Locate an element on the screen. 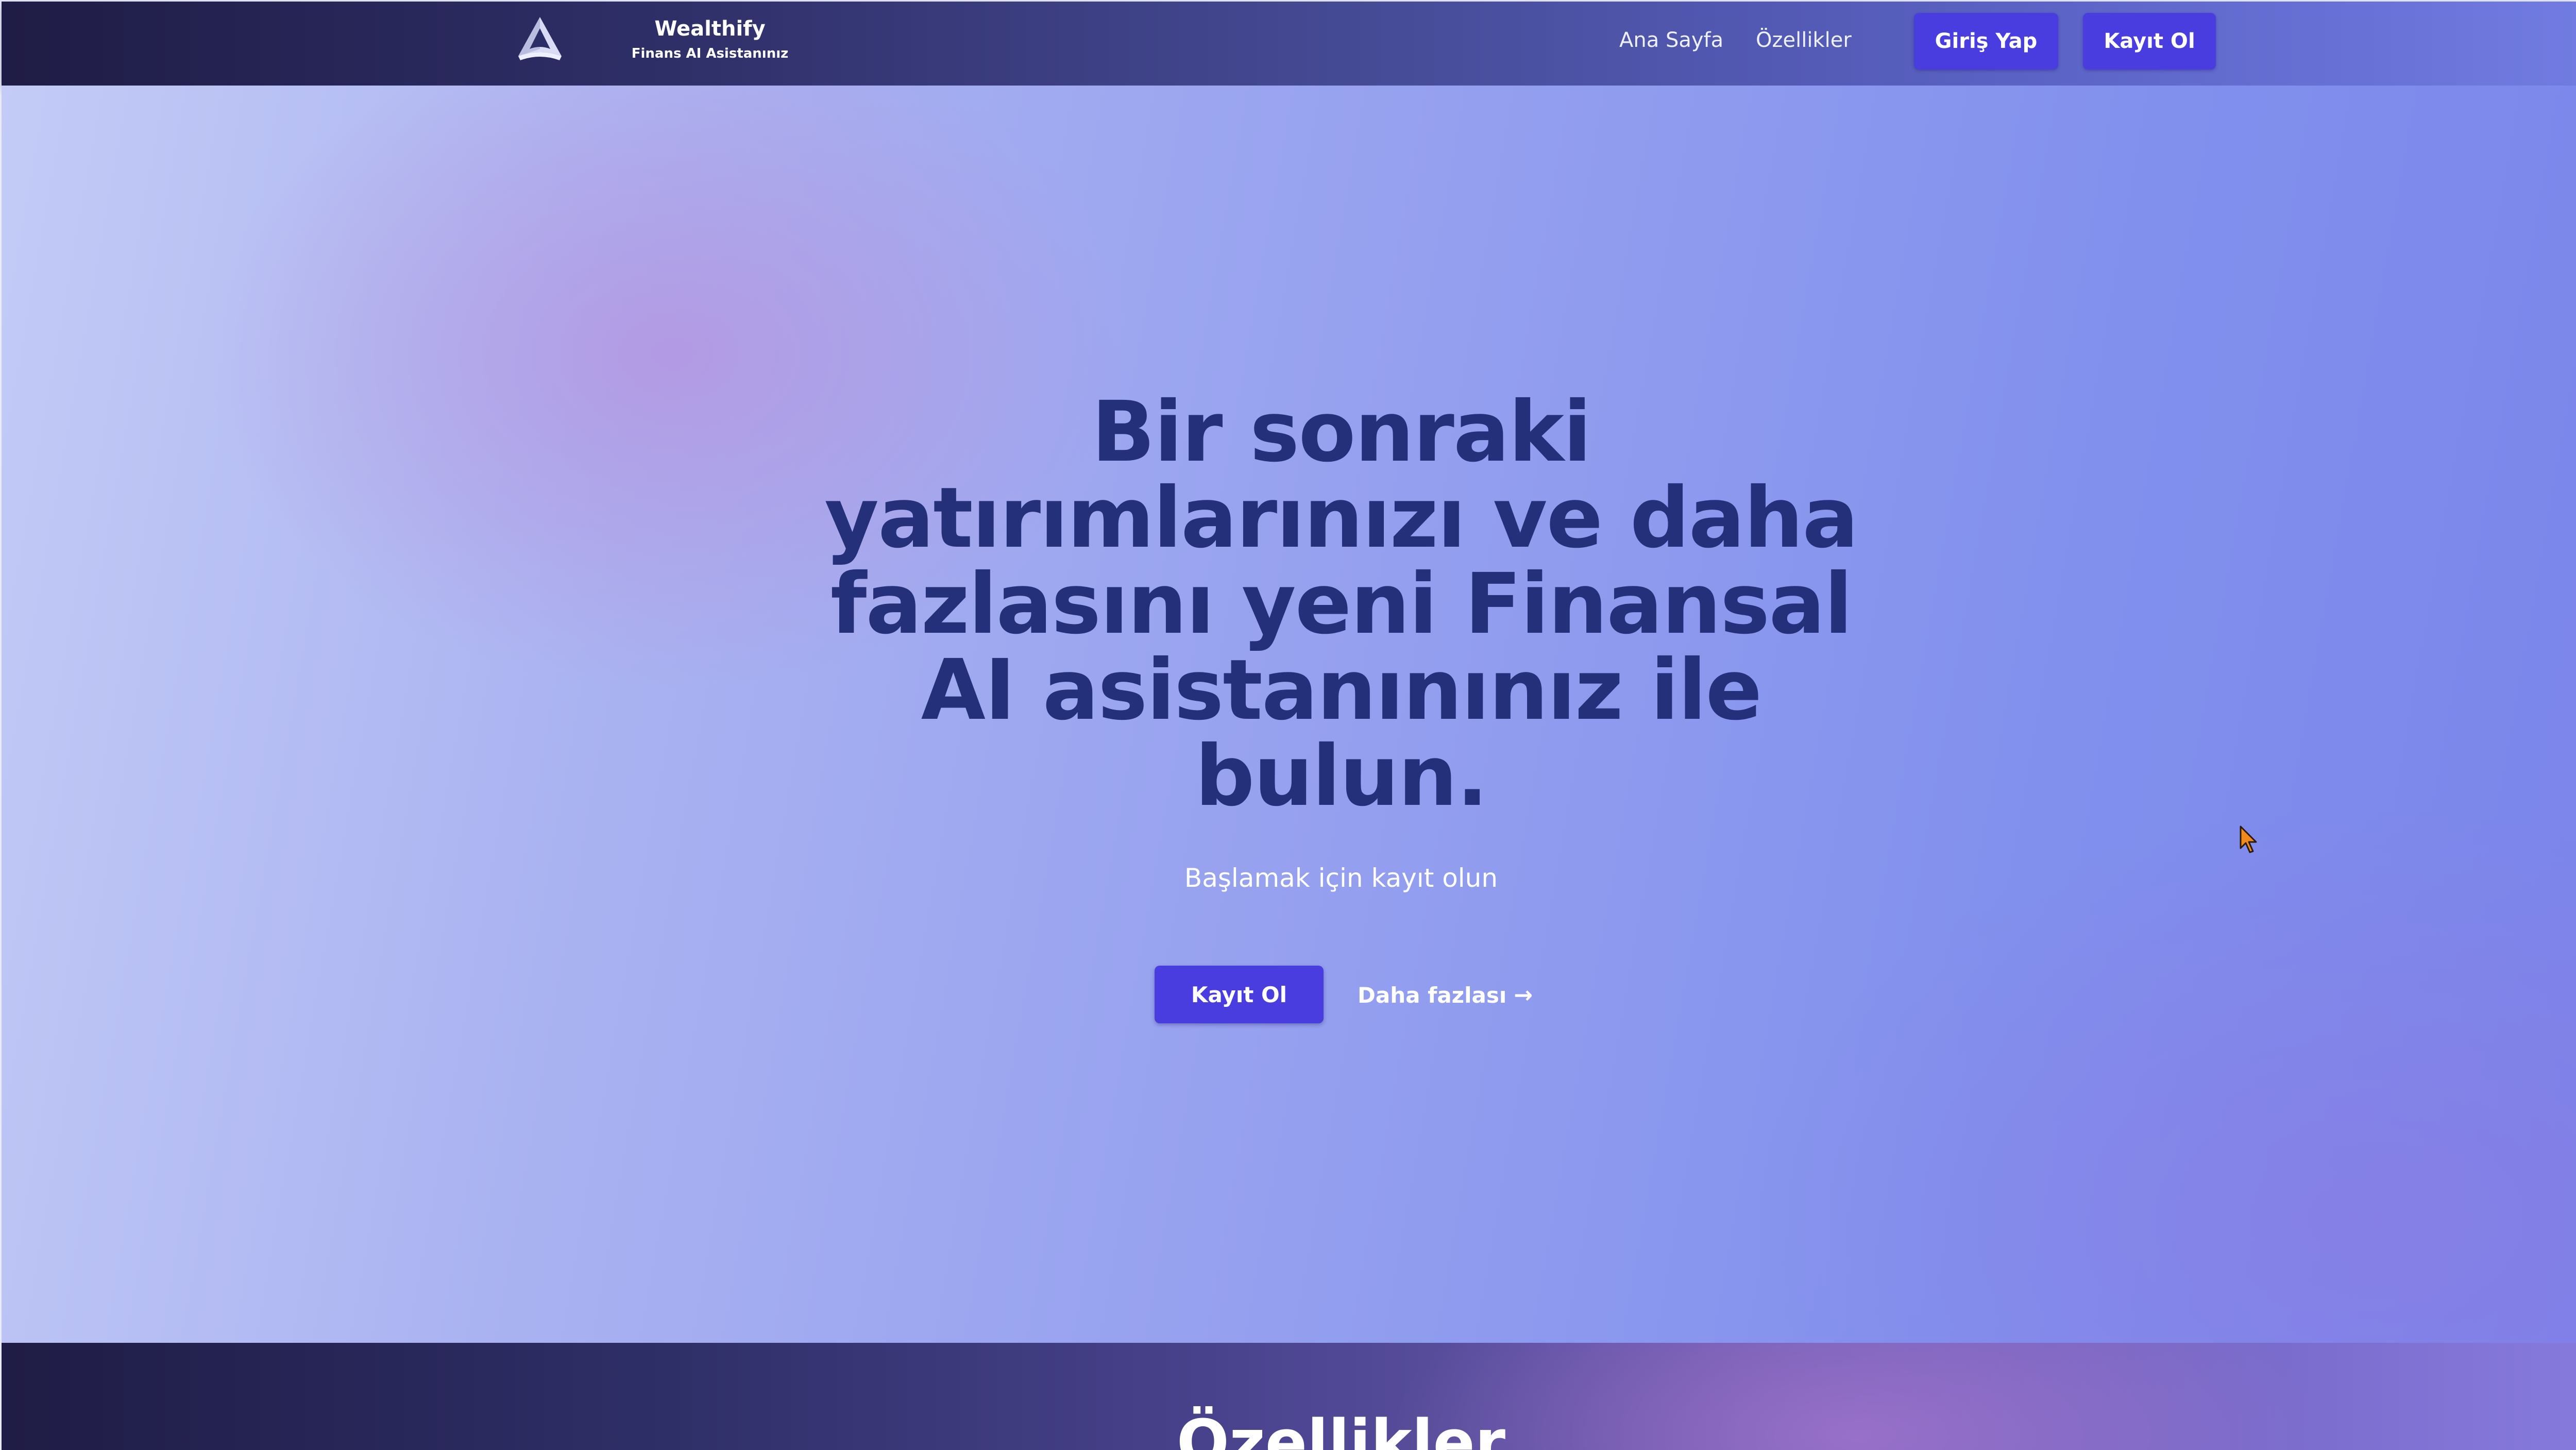 The height and width of the screenshot is (1450, 2576). login-button: Giriş Yap is located at coordinates (1986, 42).